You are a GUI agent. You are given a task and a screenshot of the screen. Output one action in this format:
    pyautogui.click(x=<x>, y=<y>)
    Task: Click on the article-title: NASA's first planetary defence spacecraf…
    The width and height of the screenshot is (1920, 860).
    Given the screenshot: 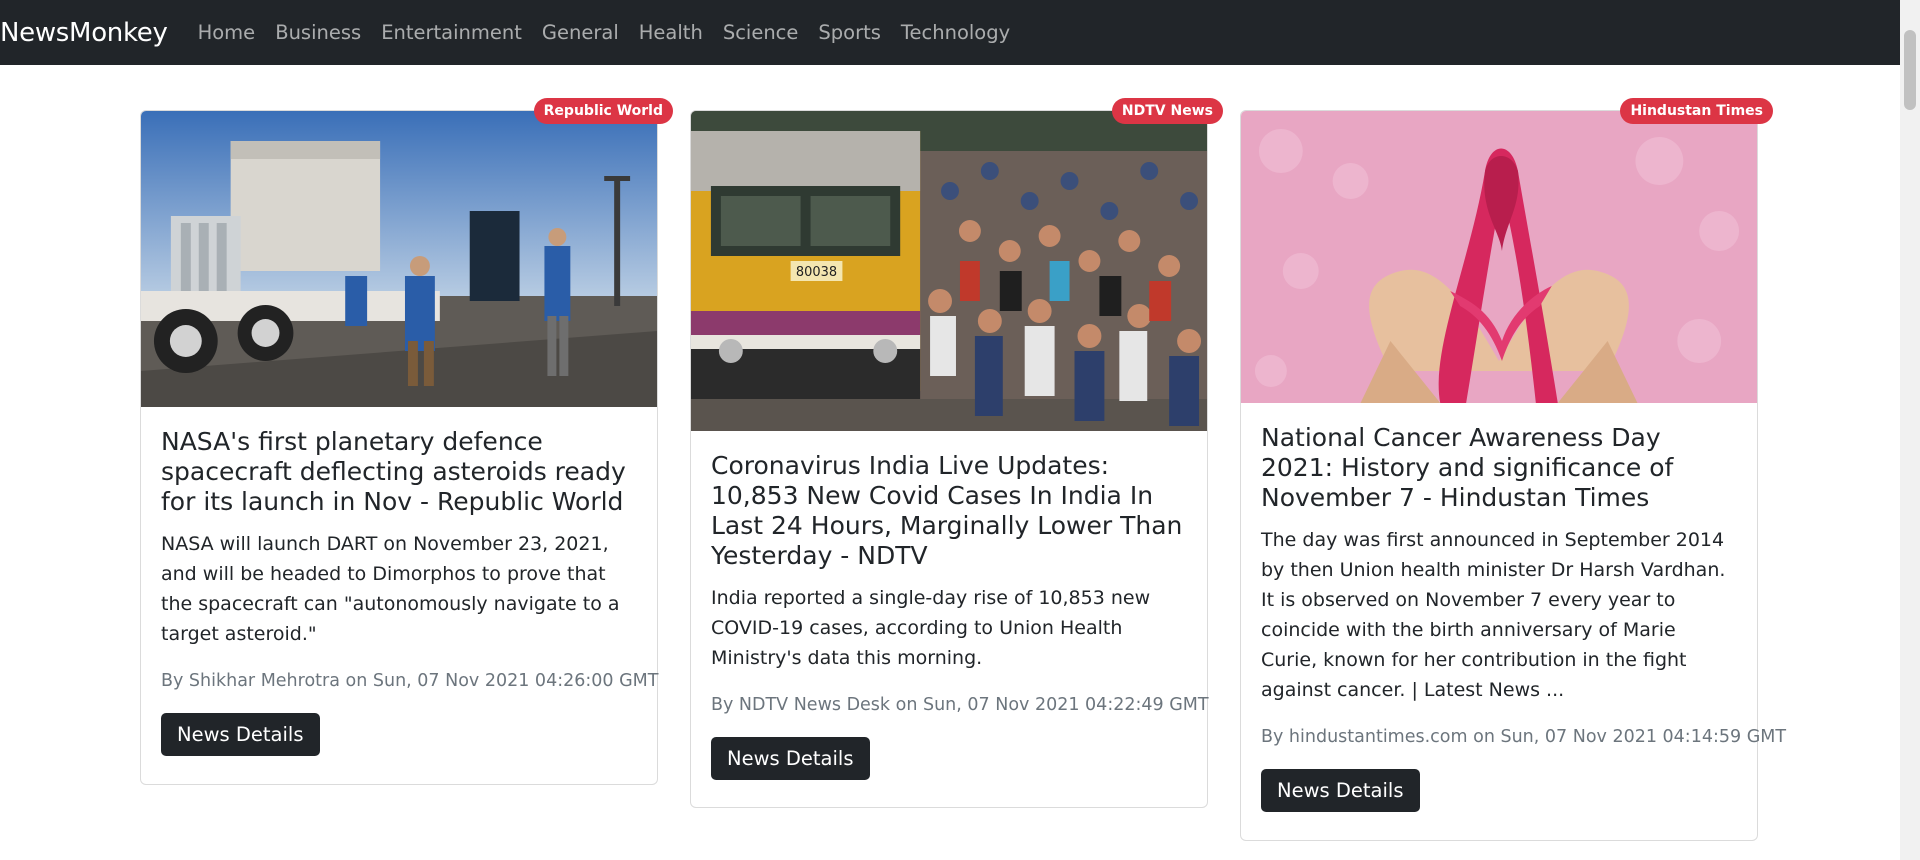 What is the action you would take?
    pyautogui.click(x=393, y=471)
    